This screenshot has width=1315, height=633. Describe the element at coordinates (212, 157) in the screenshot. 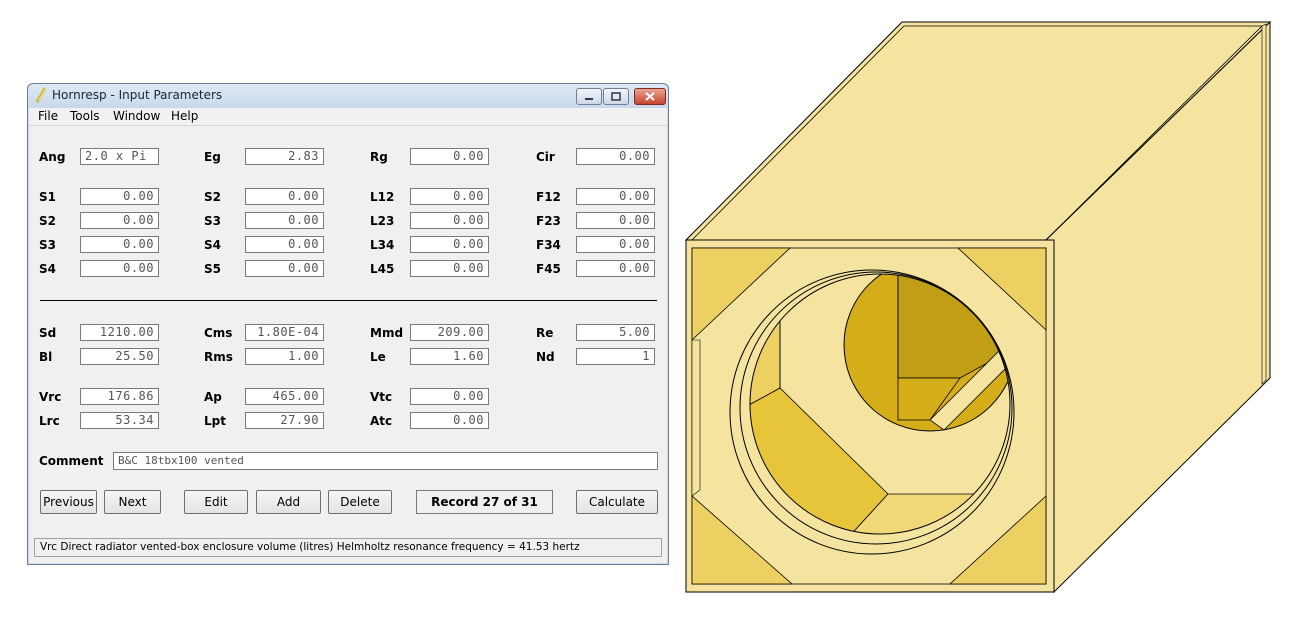

I see `param-label: Eg` at that location.